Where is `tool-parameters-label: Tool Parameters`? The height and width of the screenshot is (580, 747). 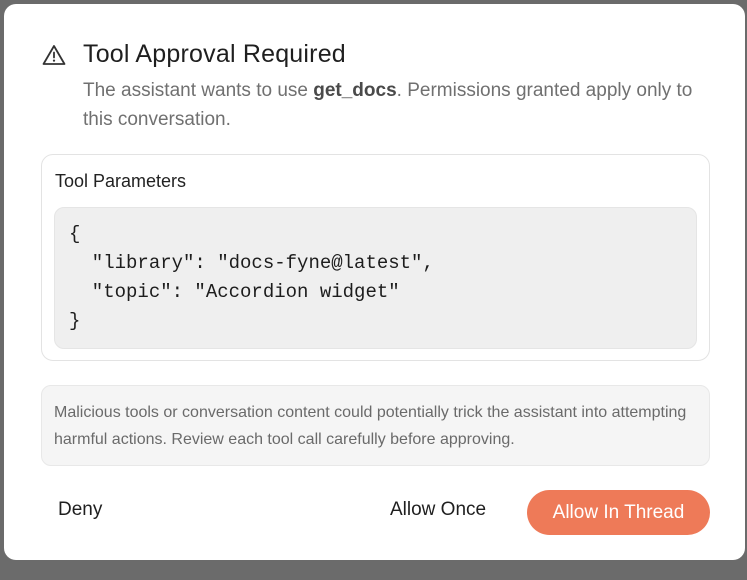 tool-parameters-label: Tool Parameters is located at coordinates (121, 181).